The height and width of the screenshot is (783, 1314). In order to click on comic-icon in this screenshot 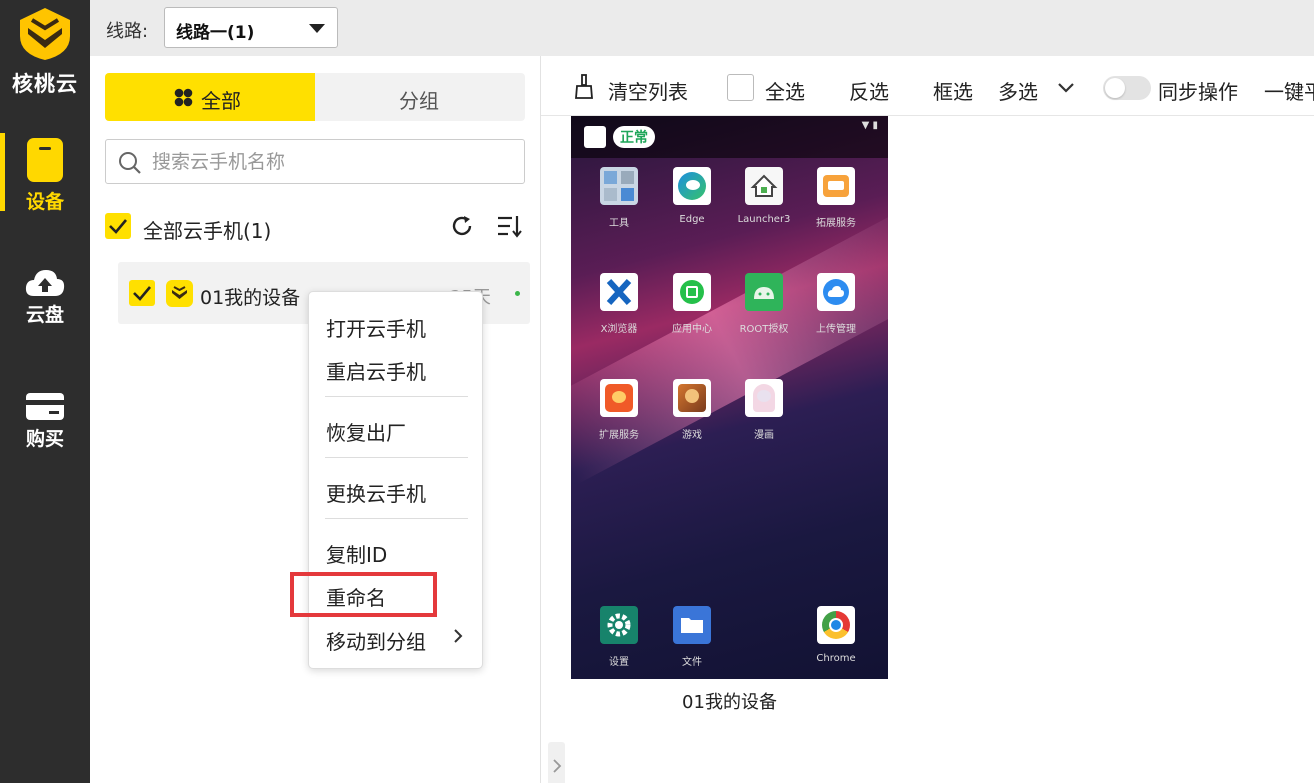, I will do `click(764, 398)`.